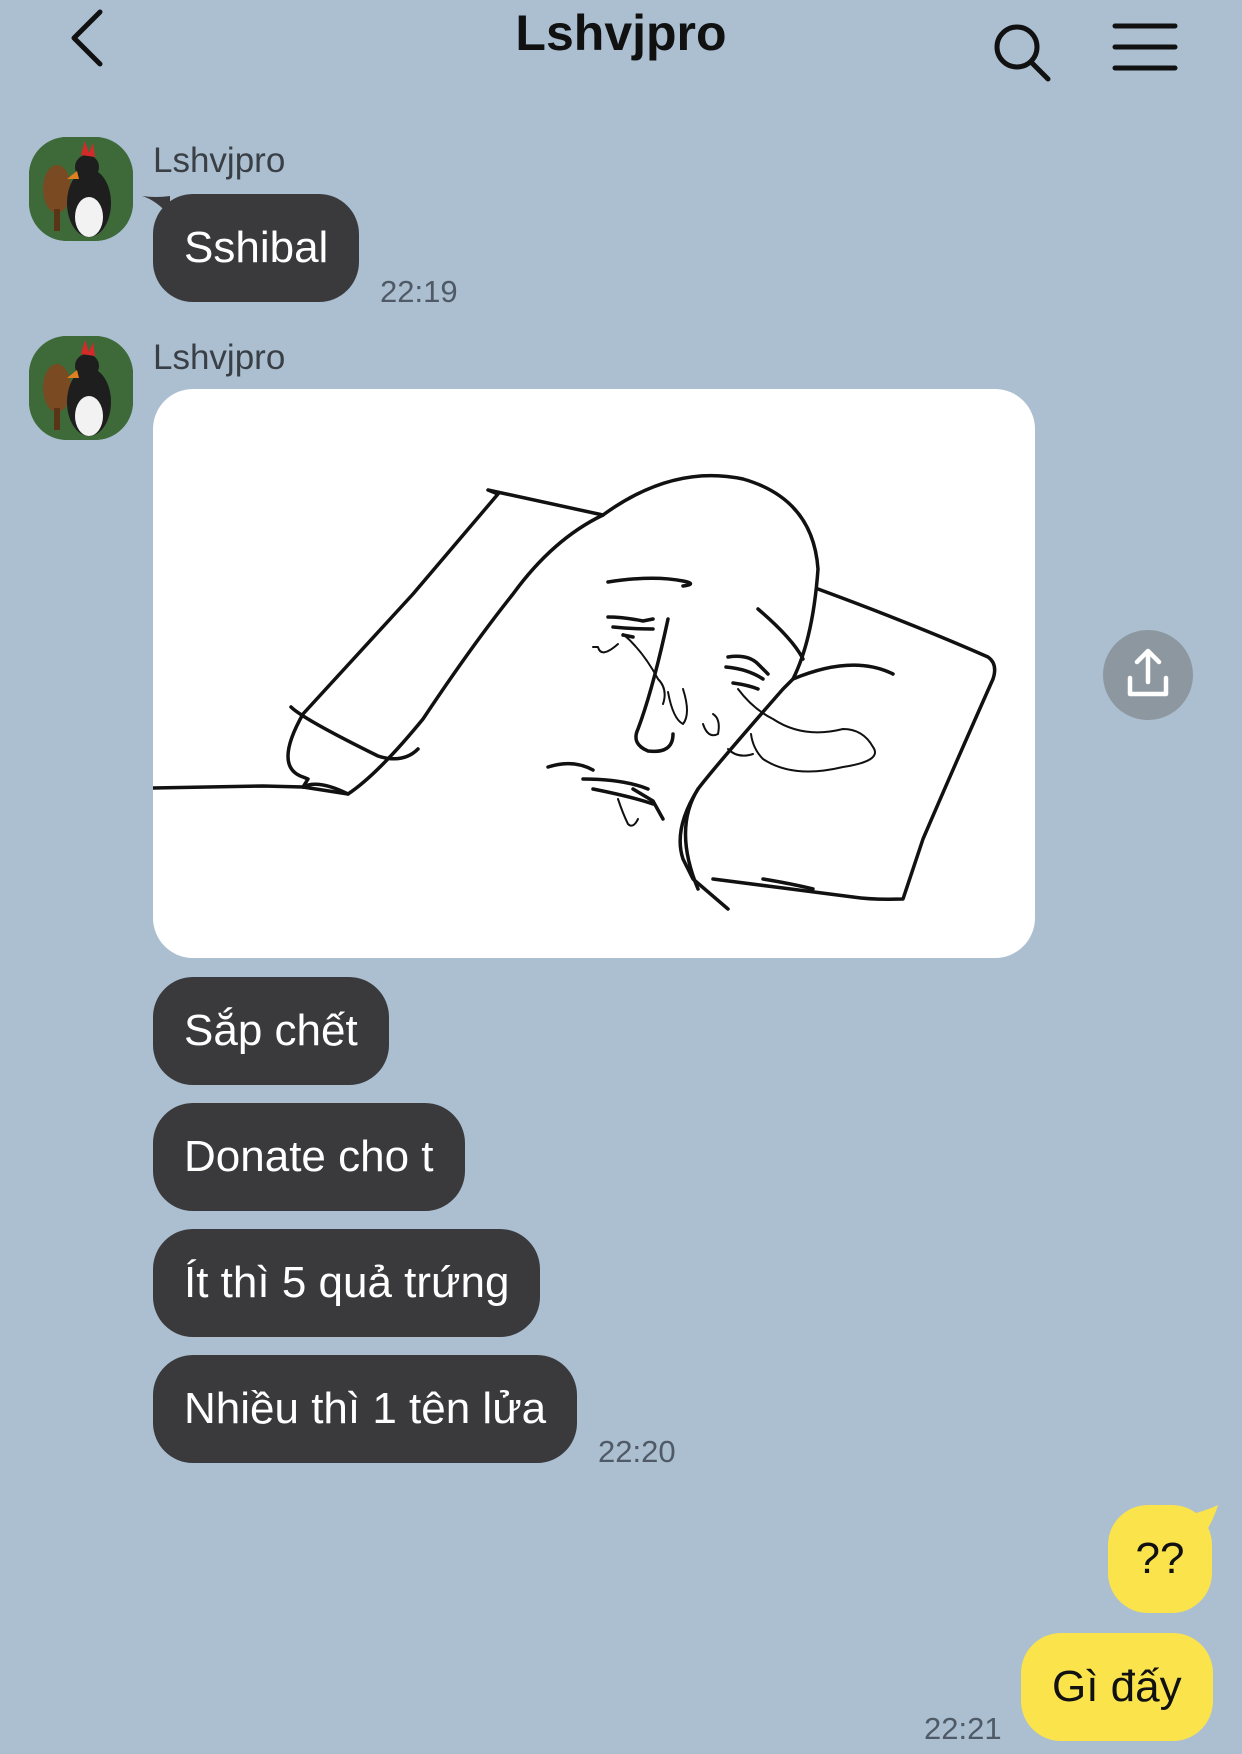  Describe the element at coordinates (256, 248) in the screenshot. I see `message-bubble: Sshibal` at that location.